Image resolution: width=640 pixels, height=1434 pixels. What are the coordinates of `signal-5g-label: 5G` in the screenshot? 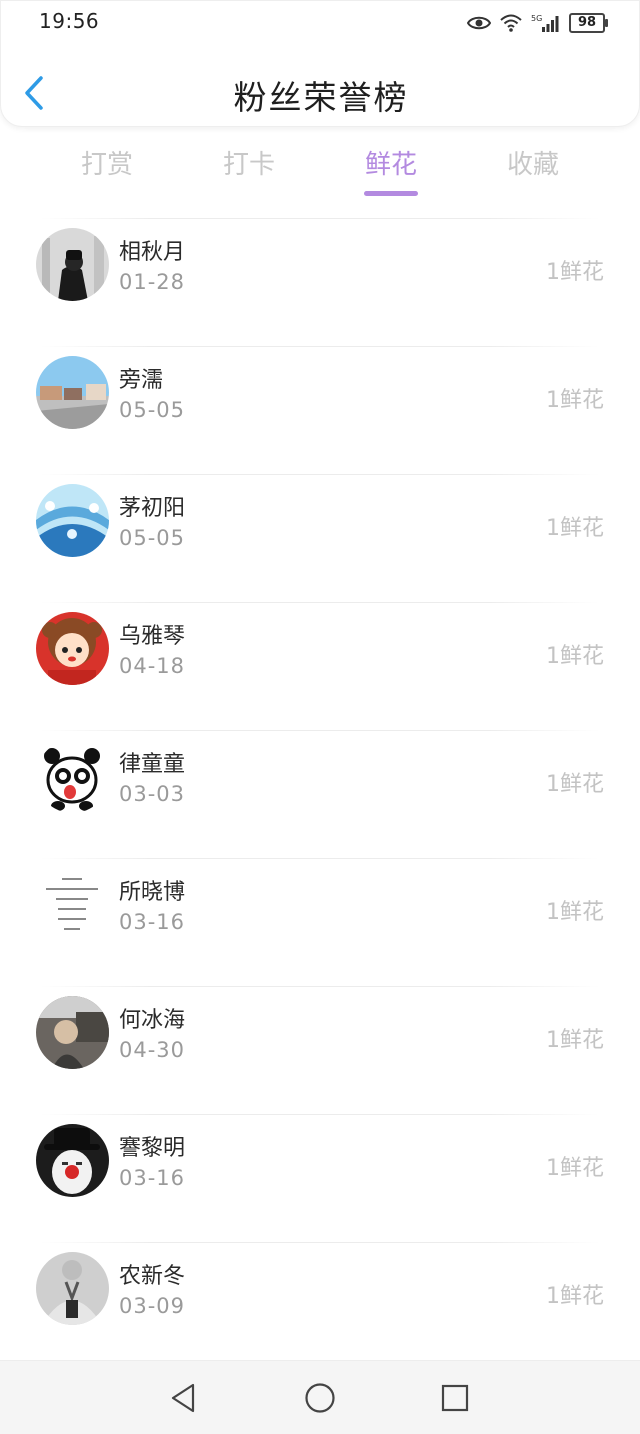 It's located at (536, 18).